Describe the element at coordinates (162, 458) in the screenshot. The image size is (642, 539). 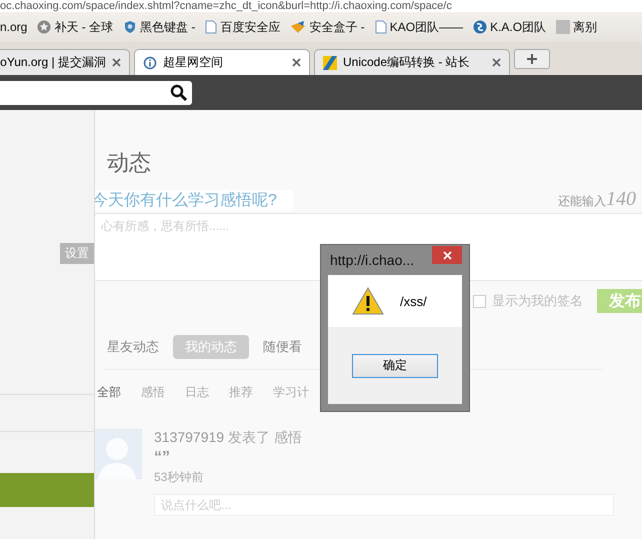
I see `quote-marks: “”` at that location.